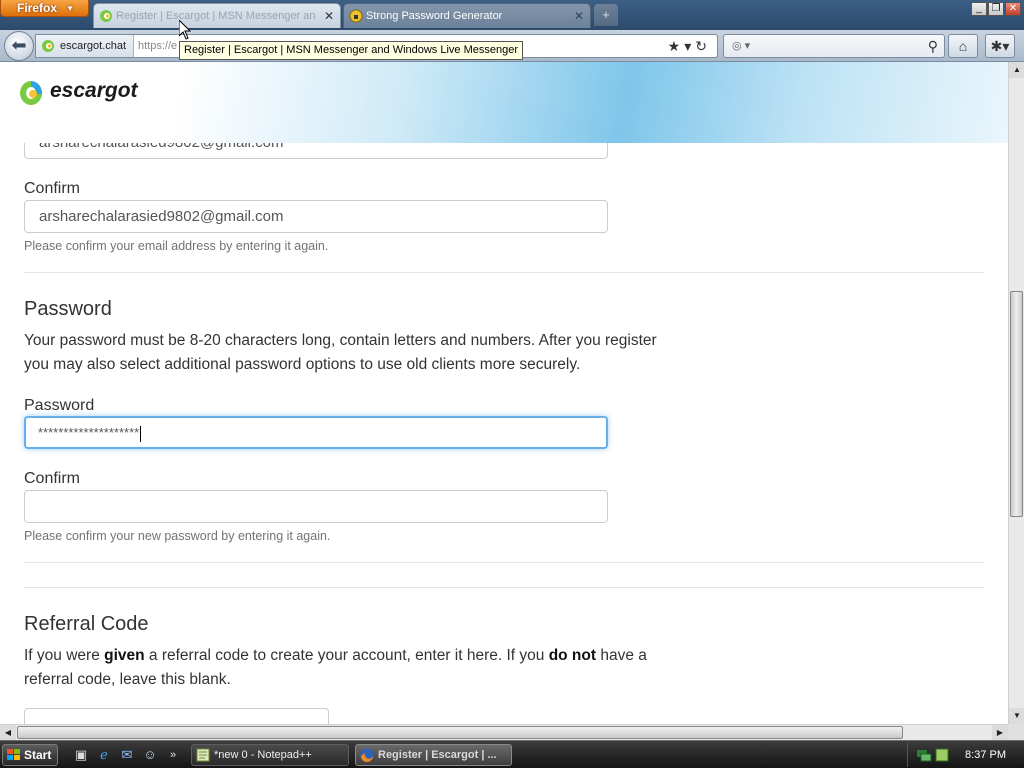 This screenshot has height=768, width=1024. What do you see at coordinates (1016, 732) in the screenshot?
I see `scrollbar-corner` at bounding box center [1016, 732].